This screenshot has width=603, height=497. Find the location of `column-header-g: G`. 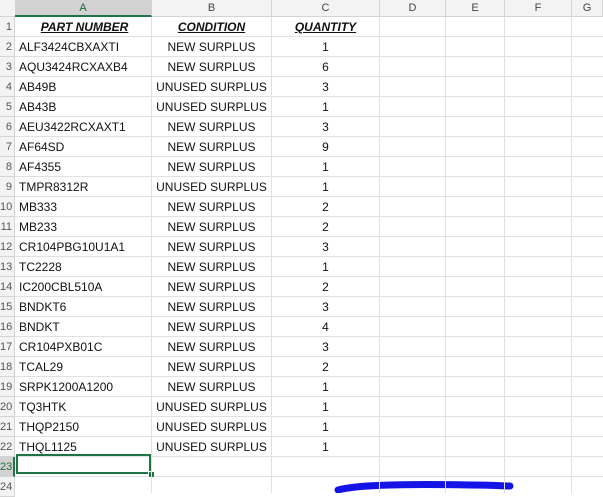

column-header-g: G is located at coordinates (587, 8).